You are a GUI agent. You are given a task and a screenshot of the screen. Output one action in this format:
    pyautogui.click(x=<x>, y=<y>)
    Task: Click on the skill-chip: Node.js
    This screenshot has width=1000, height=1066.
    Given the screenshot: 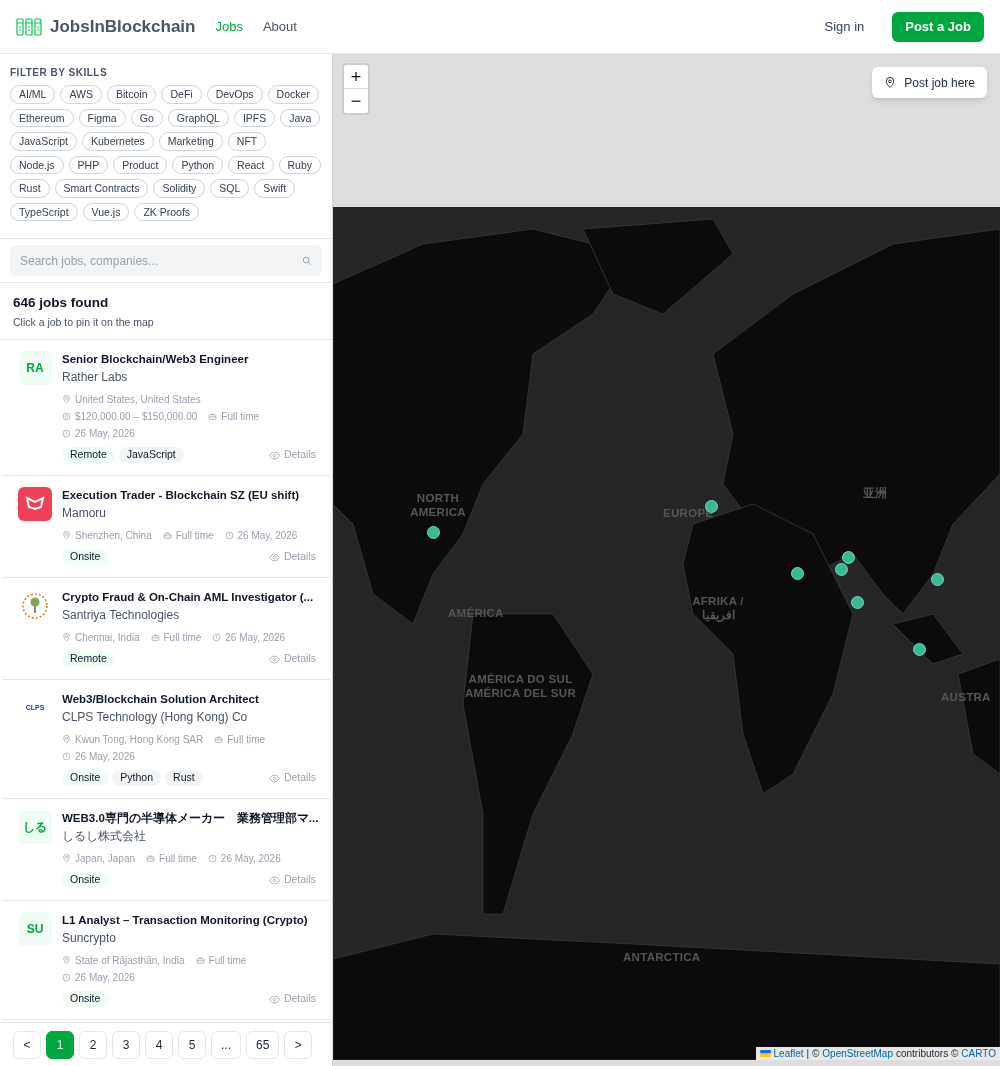 What is the action you would take?
    pyautogui.click(x=37, y=164)
    